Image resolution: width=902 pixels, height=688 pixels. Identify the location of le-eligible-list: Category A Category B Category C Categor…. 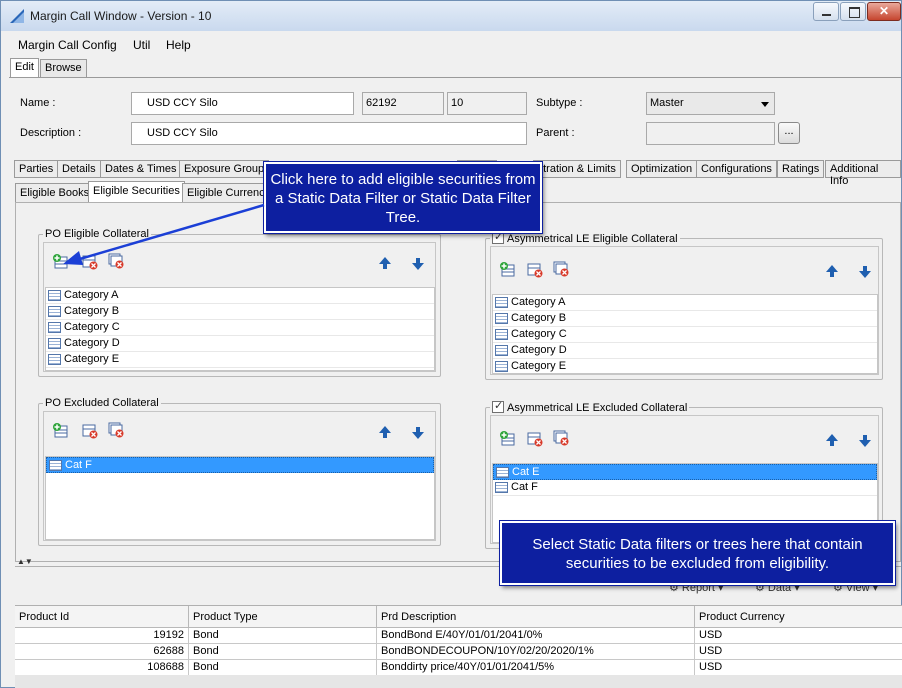
(685, 334).